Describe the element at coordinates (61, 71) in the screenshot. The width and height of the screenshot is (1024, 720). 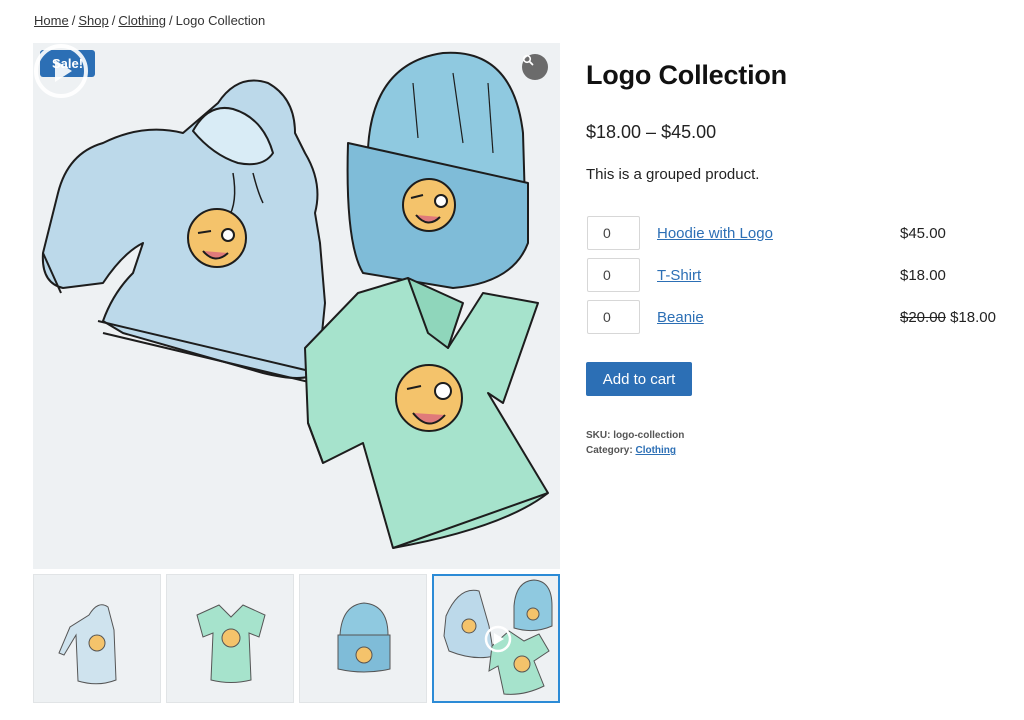
I see `play-icon` at that location.